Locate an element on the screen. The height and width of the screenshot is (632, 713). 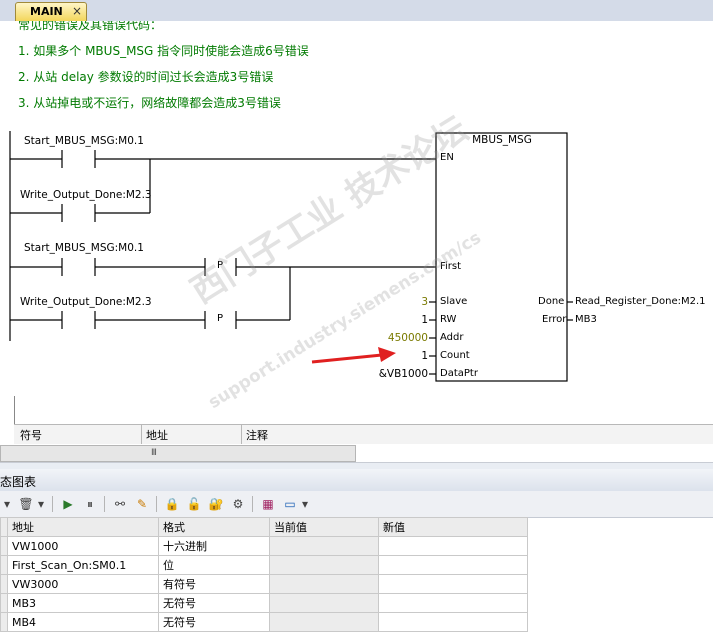
param-error-value: MB3 is located at coordinates (586, 319).